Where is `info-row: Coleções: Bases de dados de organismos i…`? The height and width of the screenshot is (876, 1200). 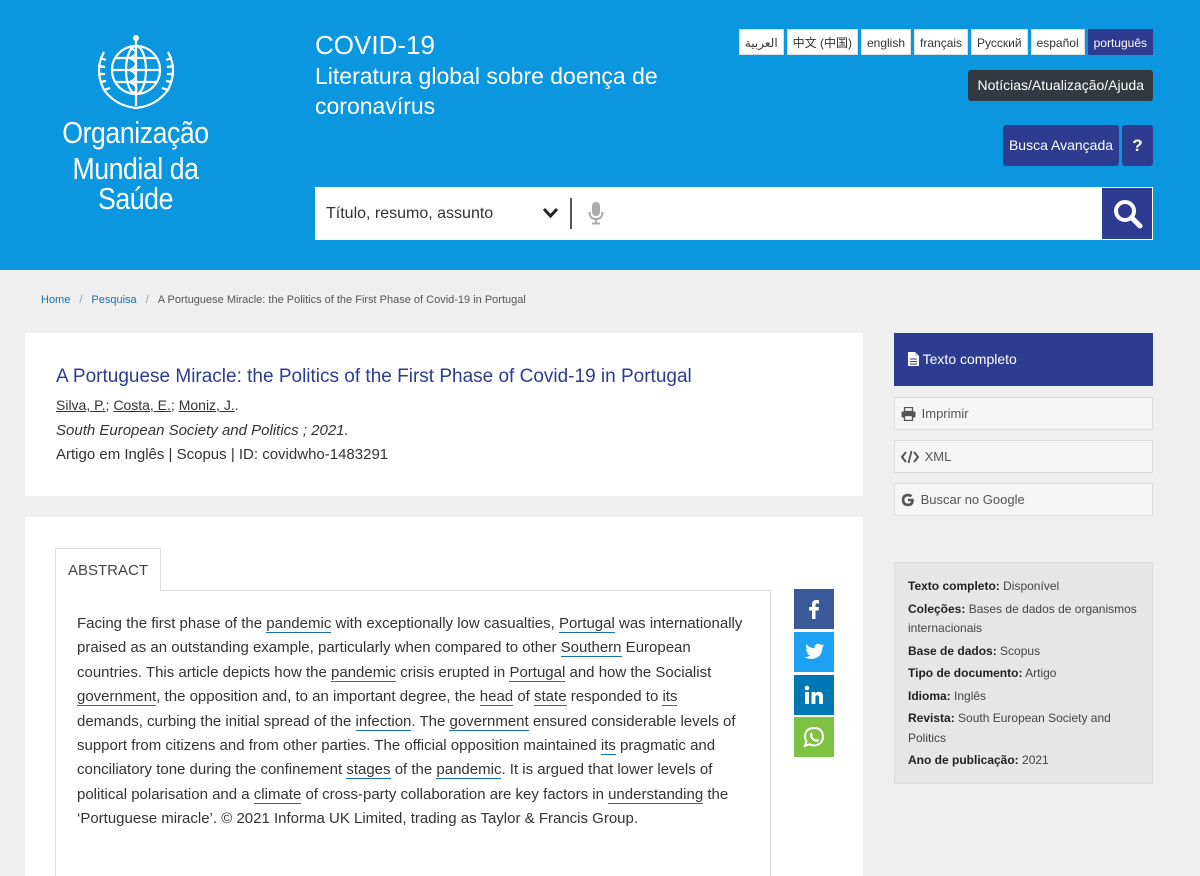 info-row: Coleções: Bases de dados de organismos i… is located at coordinates (1024, 619).